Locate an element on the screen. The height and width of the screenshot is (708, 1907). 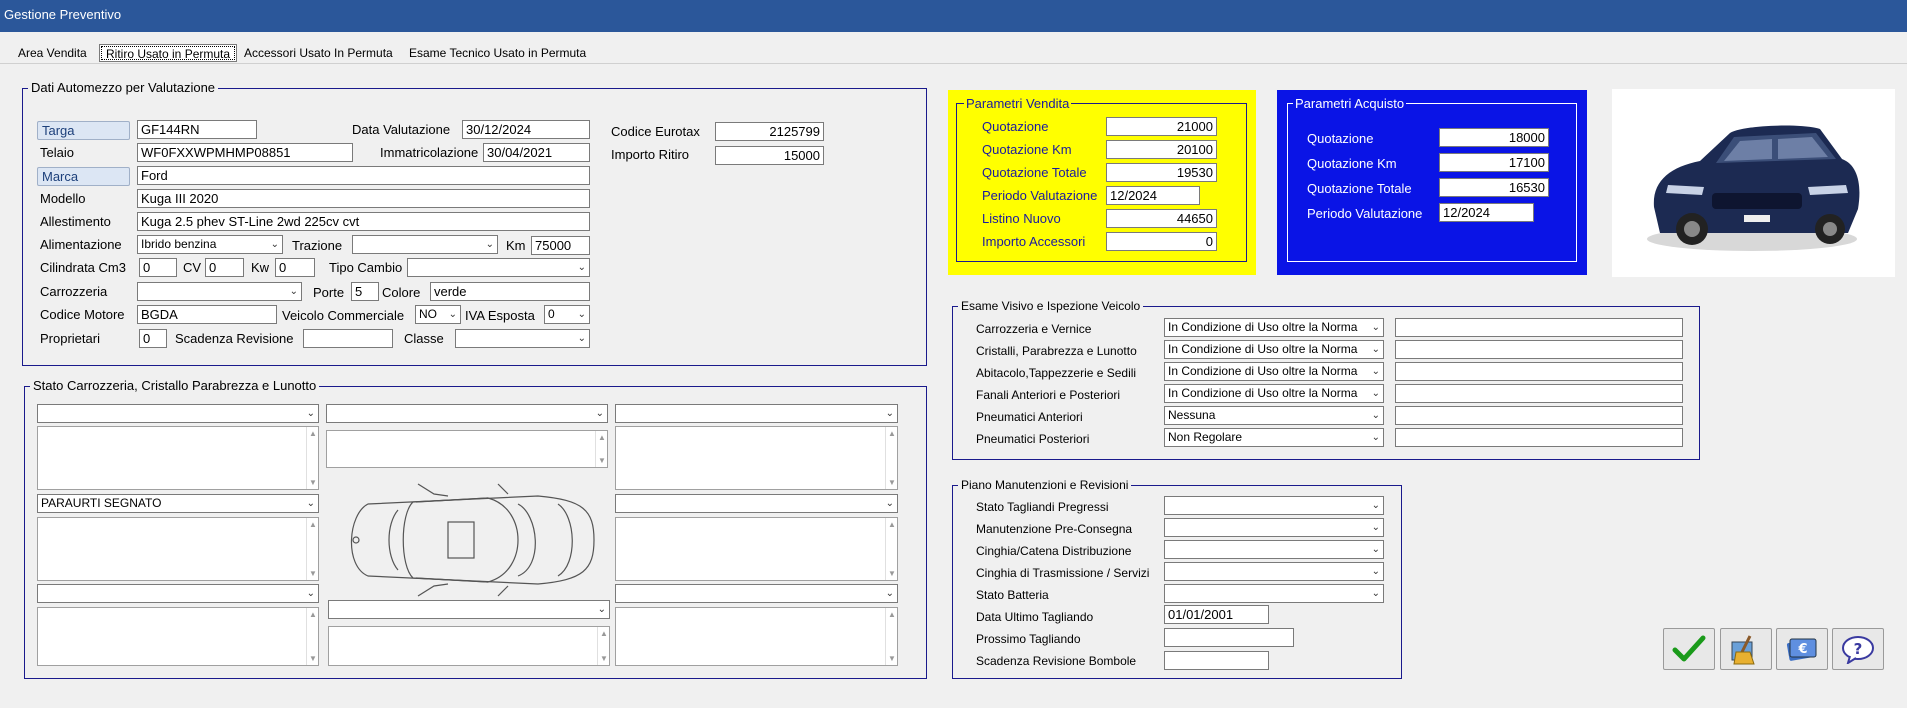
inspection-select-carrozzeria: In Condizione di Uso oltre la Norma ⌄ is located at coordinates (1274, 327).